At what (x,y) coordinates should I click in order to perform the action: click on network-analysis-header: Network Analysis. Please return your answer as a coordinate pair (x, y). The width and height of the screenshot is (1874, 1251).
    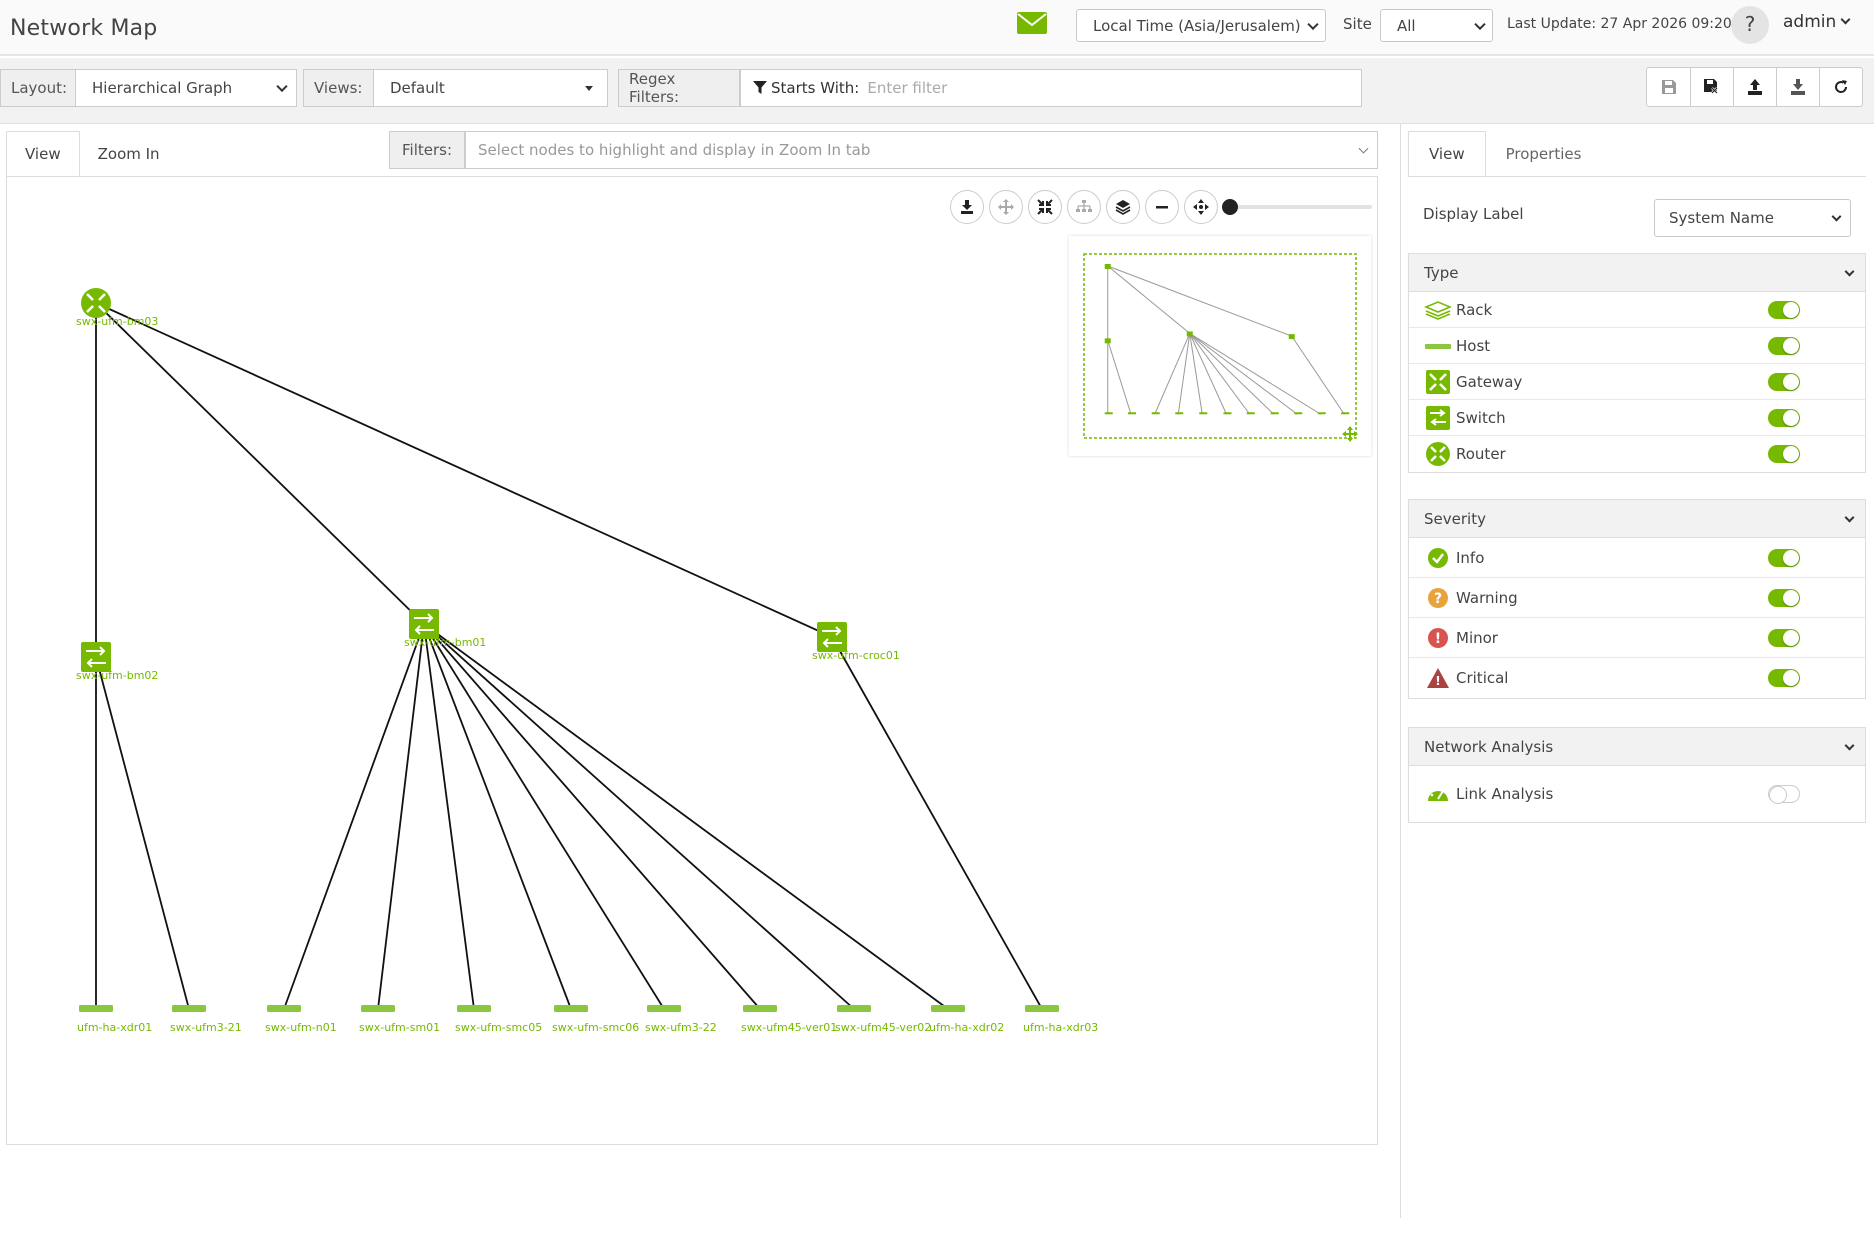
    Looking at the image, I should click on (1637, 747).